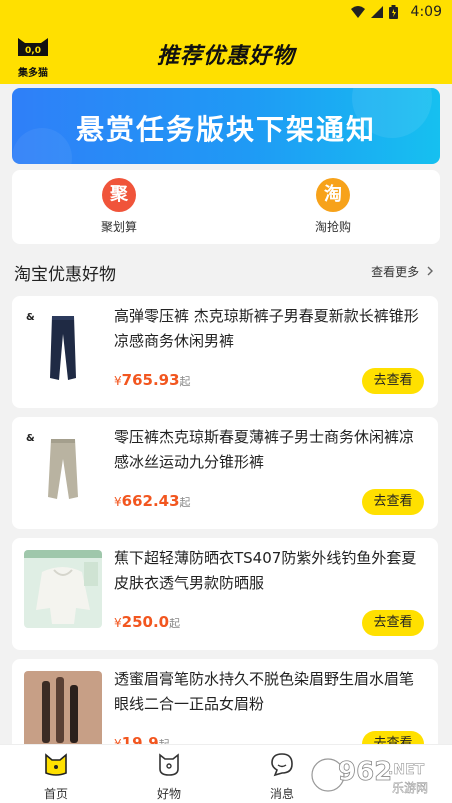 Image resolution: width=452 pixels, height=803 pixels. Describe the element at coordinates (225, 129) in the screenshot. I see `banner-text: 悬赏任务版块下架通知` at that location.